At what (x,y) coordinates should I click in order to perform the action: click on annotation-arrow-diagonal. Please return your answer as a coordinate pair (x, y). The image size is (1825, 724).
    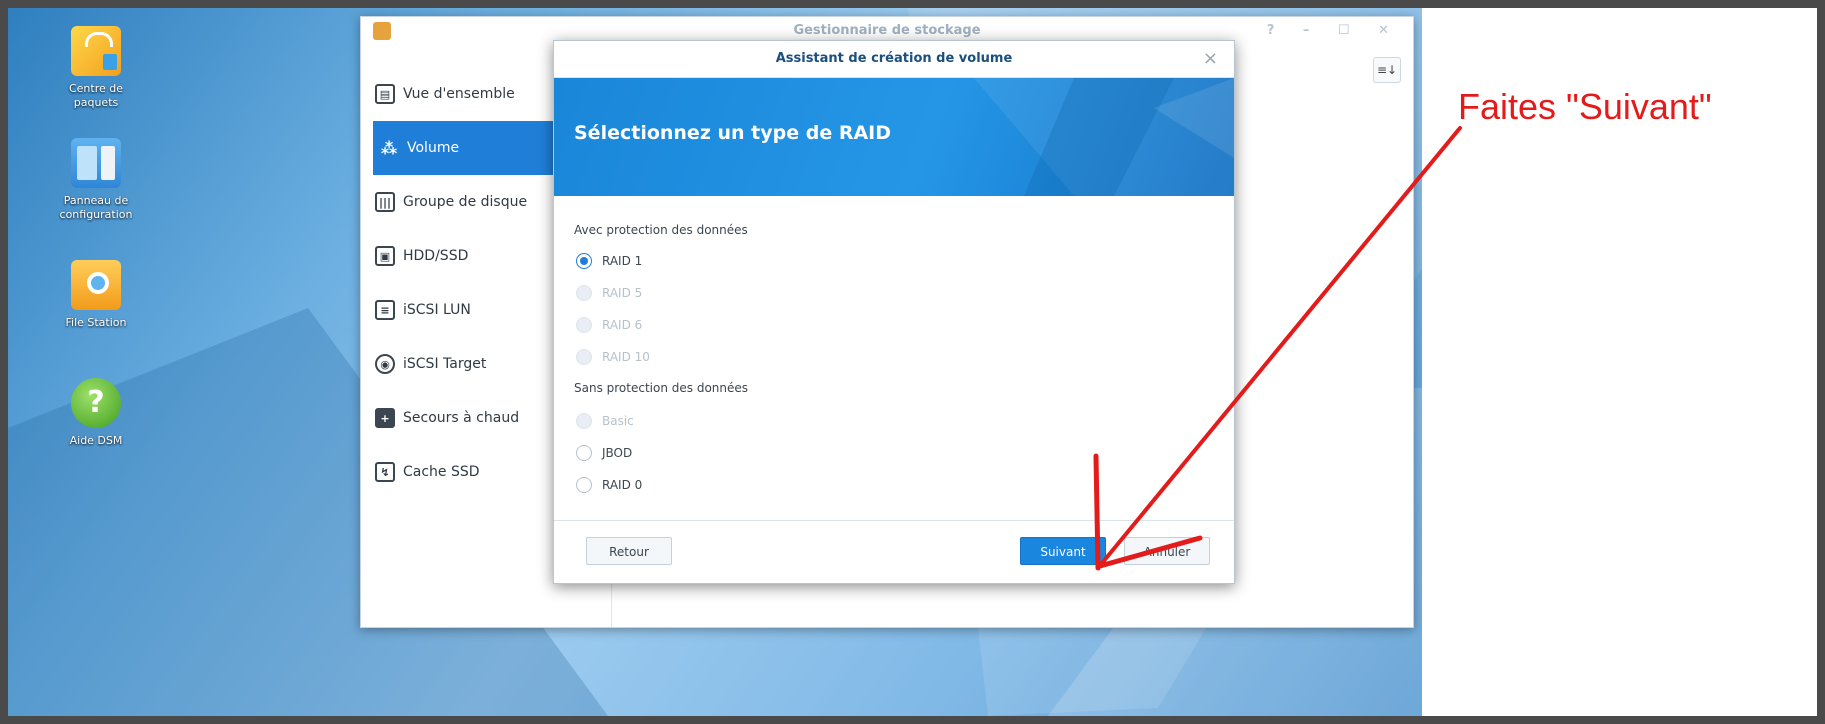
    Looking at the image, I should click on (1279, 348).